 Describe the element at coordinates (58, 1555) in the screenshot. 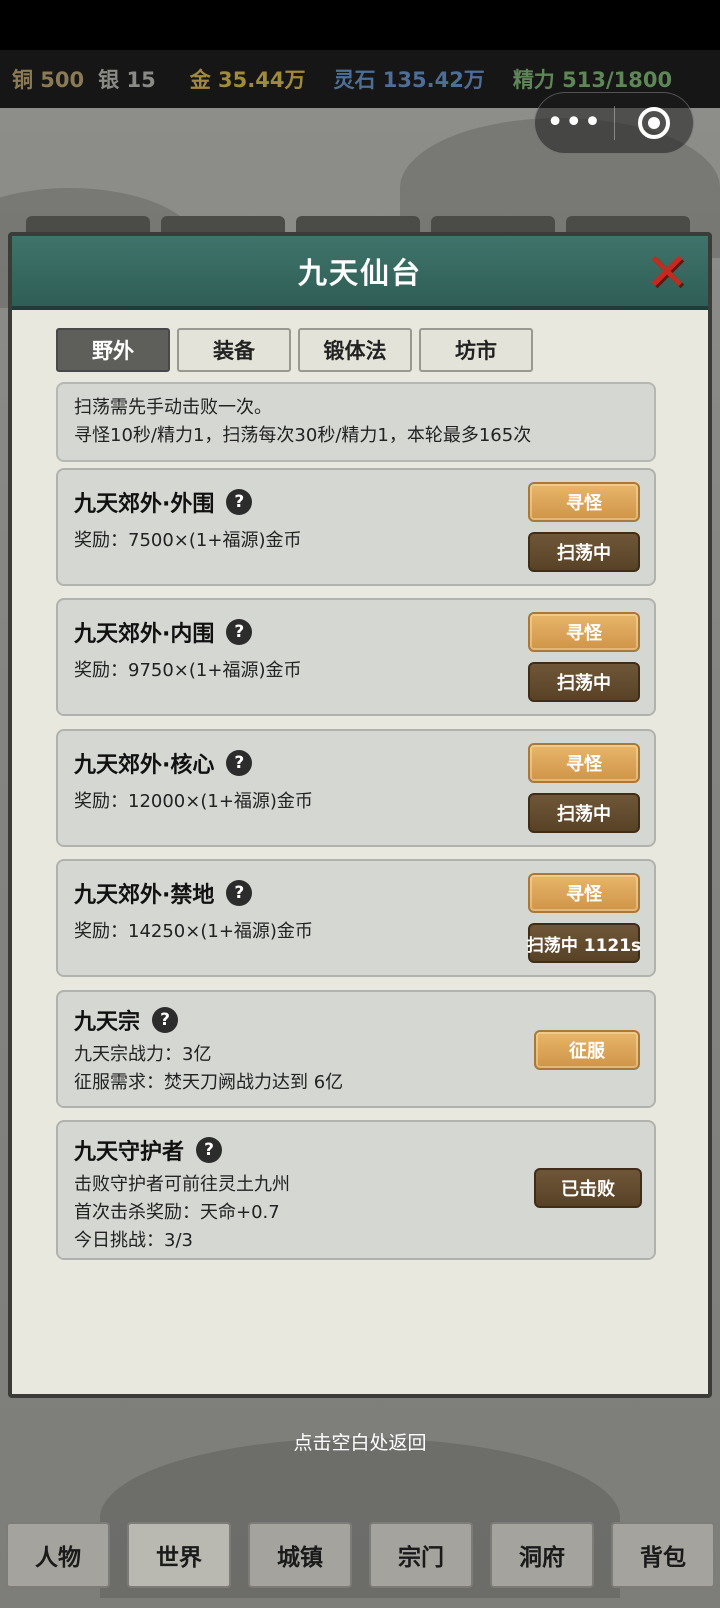

I see `nav-character: 人物` at that location.